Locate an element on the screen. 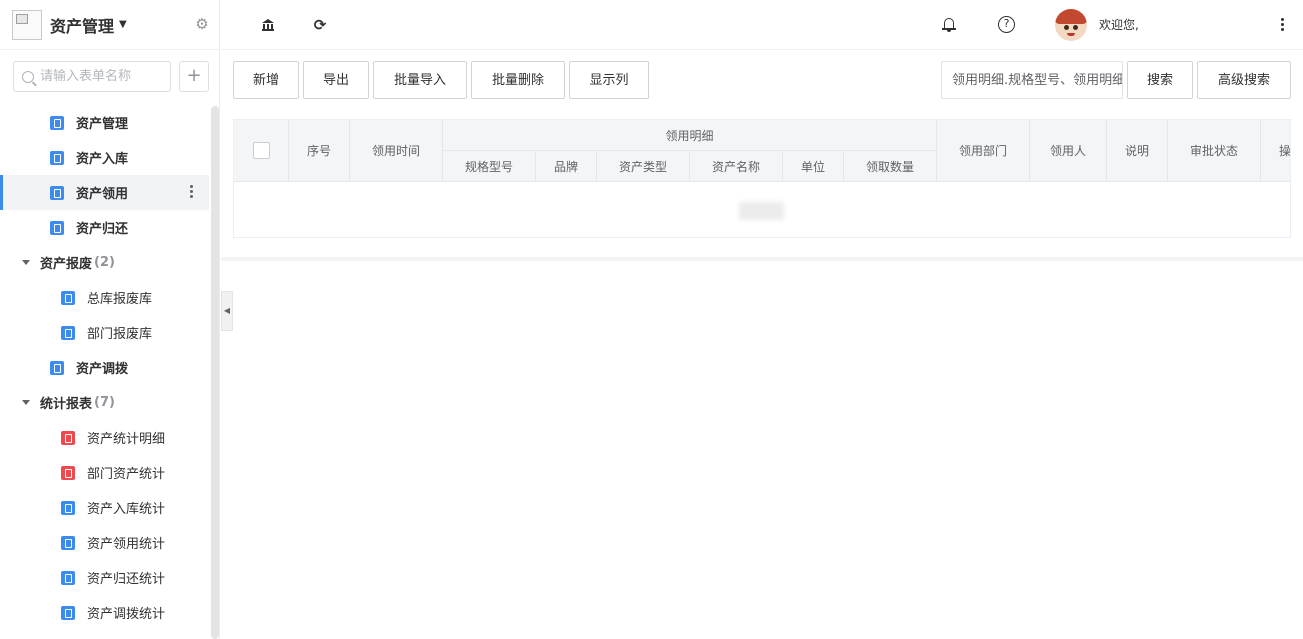  sidebar-item-12: 资产领用统计 is located at coordinates (104, 542).